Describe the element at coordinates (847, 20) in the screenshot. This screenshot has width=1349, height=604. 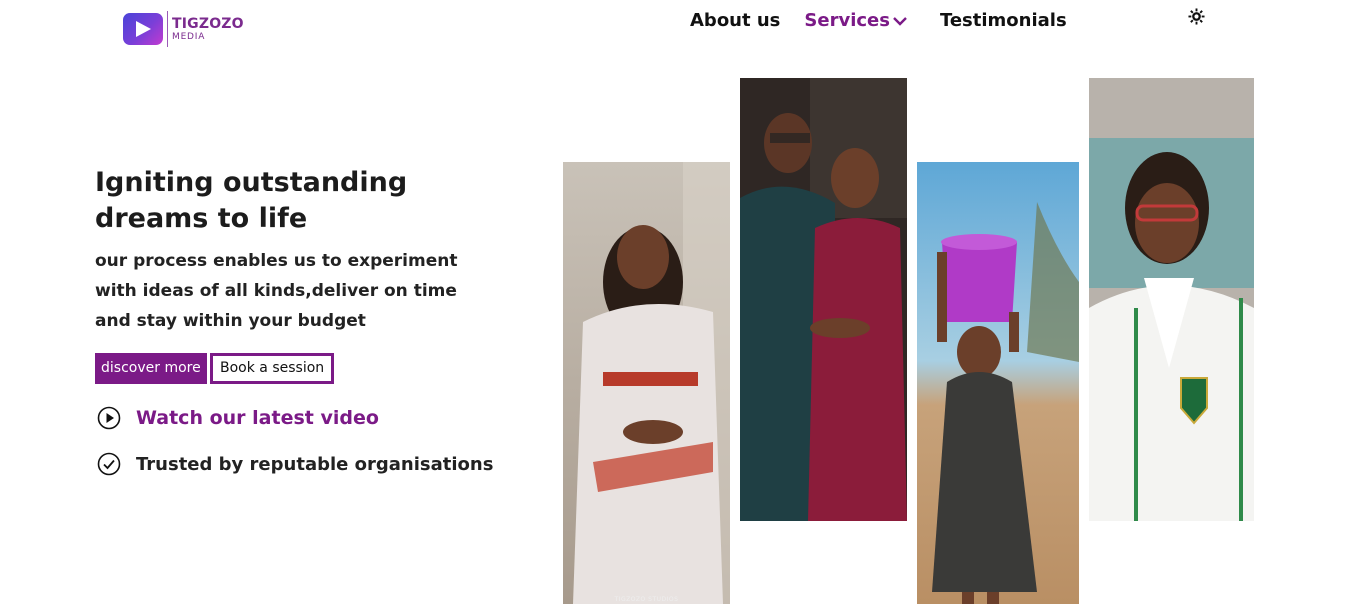
I see `nav-services-label: Services` at that location.